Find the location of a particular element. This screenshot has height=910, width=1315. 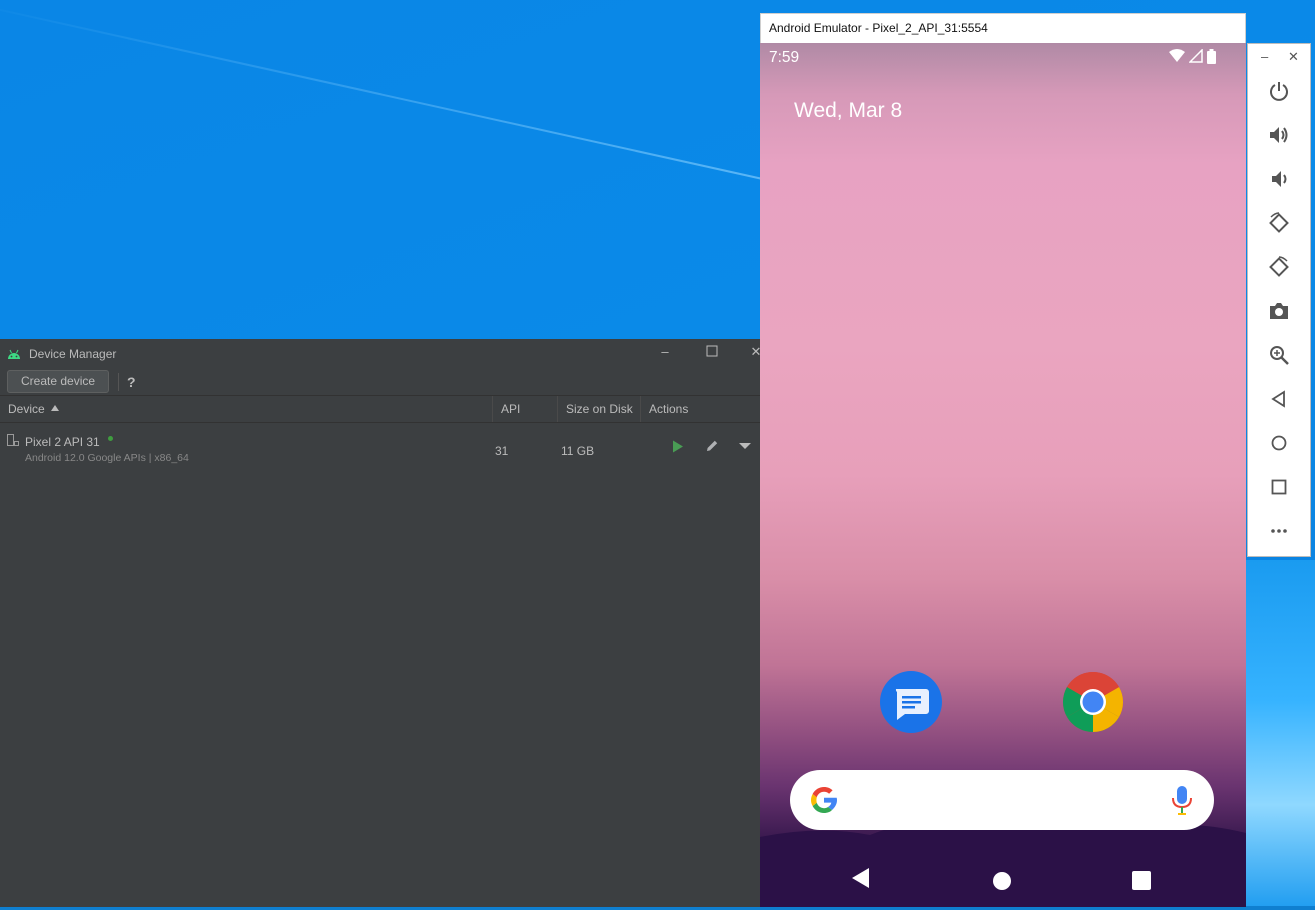

volume-down-button is located at coordinates (1279, 179).